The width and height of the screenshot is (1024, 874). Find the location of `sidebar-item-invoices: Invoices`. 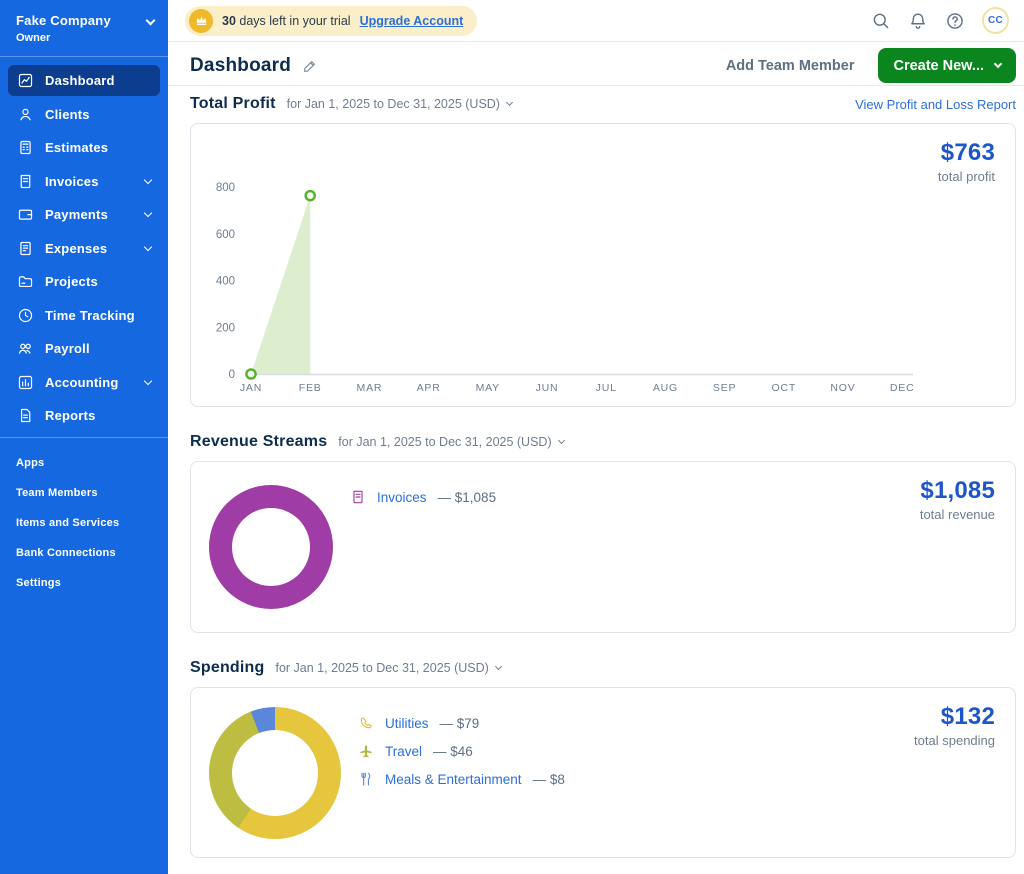

sidebar-item-invoices: Invoices is located at coordinates (84, 181).